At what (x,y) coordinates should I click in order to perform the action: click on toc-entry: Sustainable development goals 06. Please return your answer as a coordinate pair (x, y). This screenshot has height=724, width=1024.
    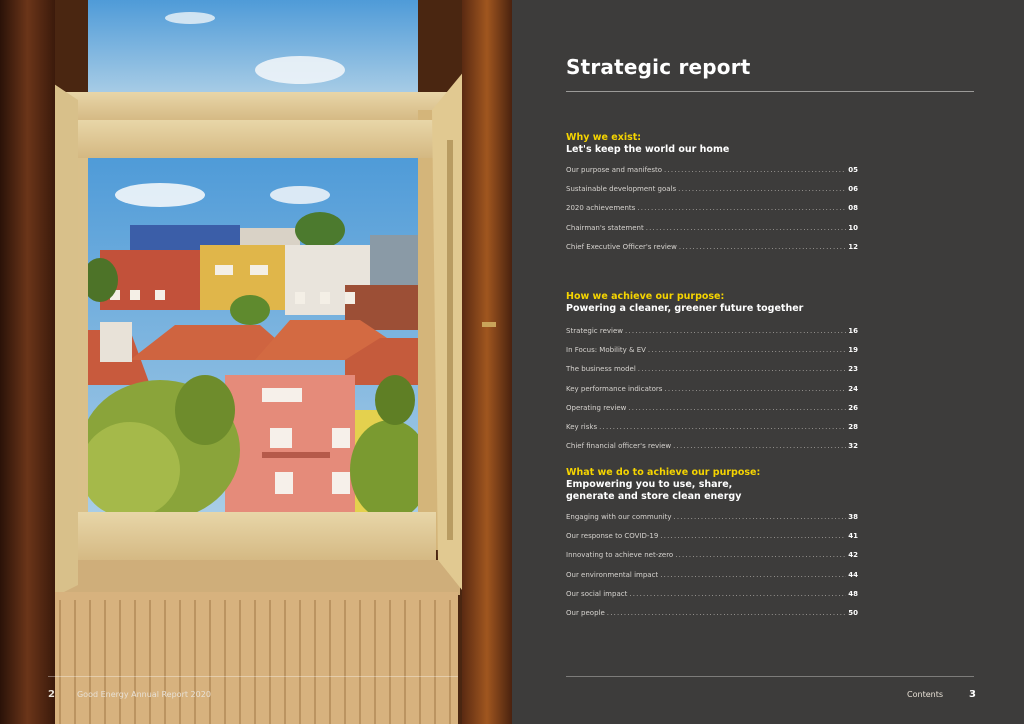
    Looking at the image, I should click on (712, 194).